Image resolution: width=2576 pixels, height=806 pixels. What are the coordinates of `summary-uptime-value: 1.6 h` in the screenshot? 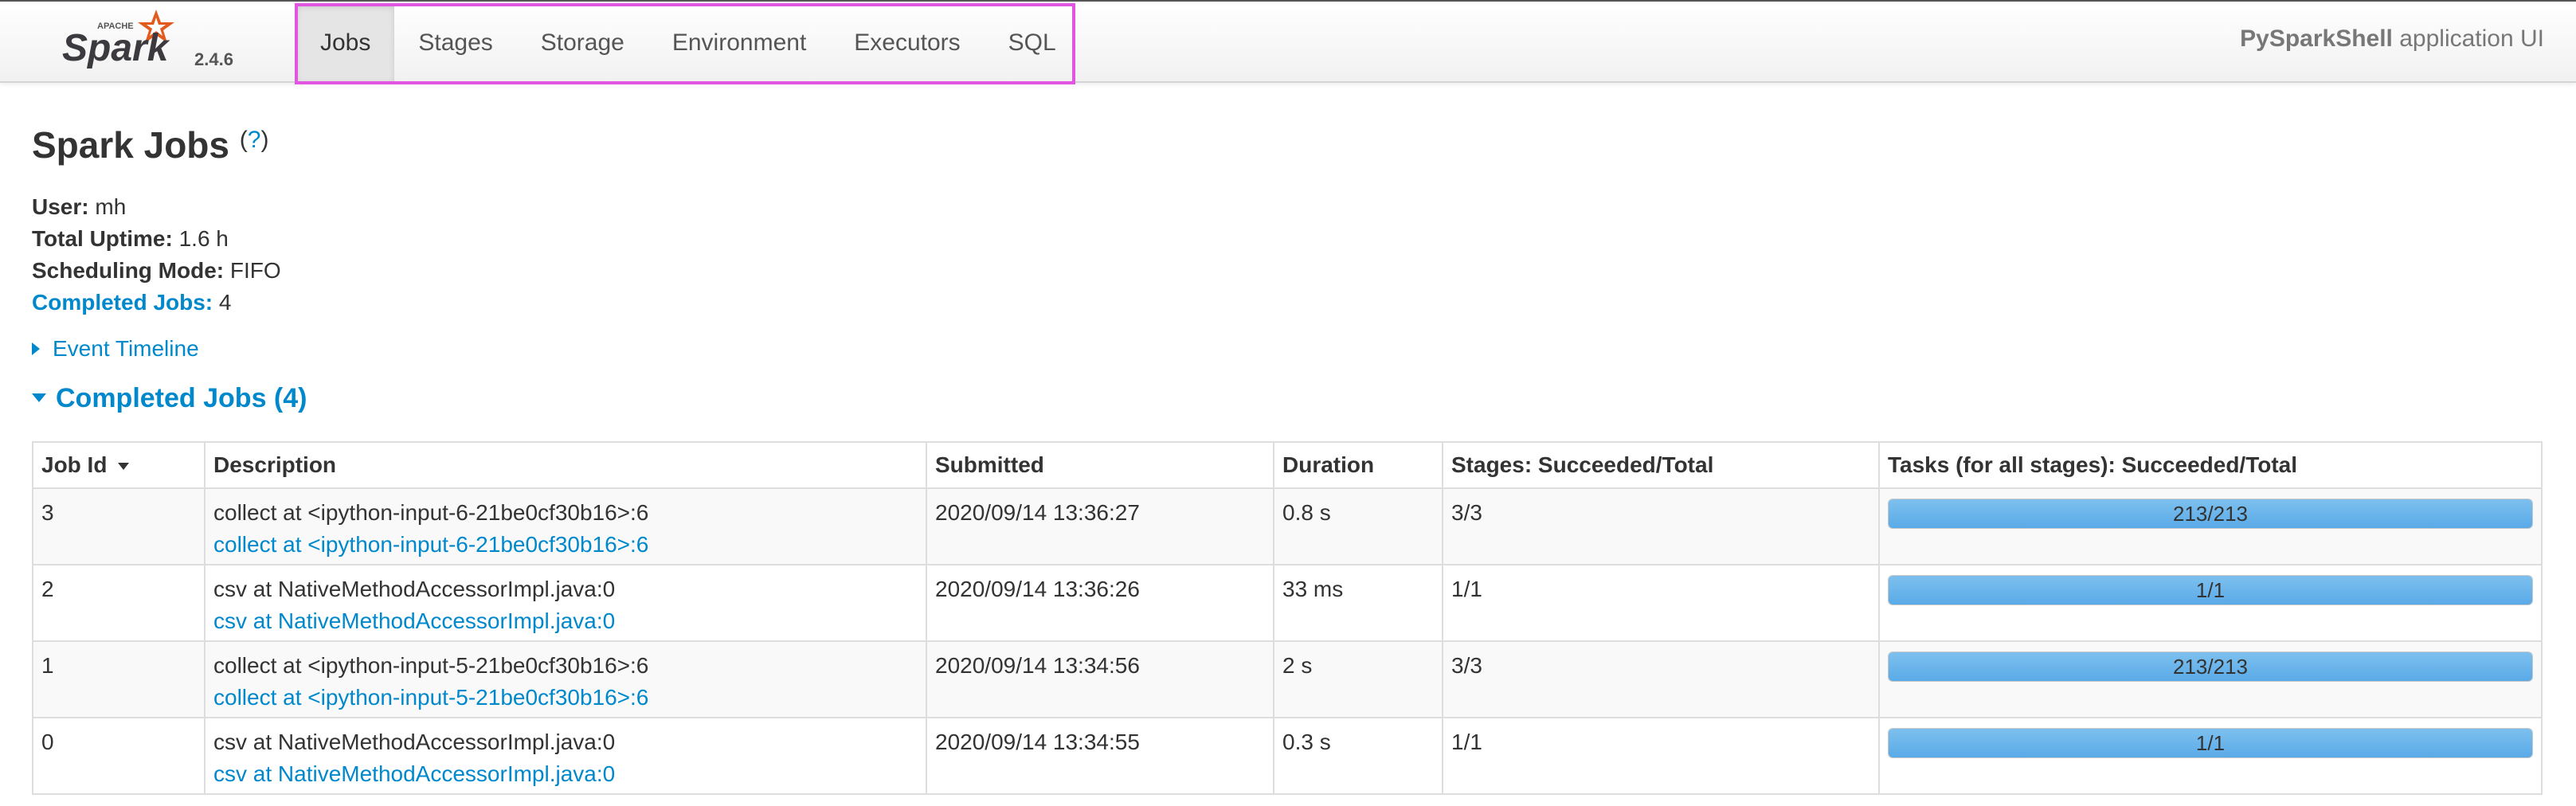 It's located at (200, 238).